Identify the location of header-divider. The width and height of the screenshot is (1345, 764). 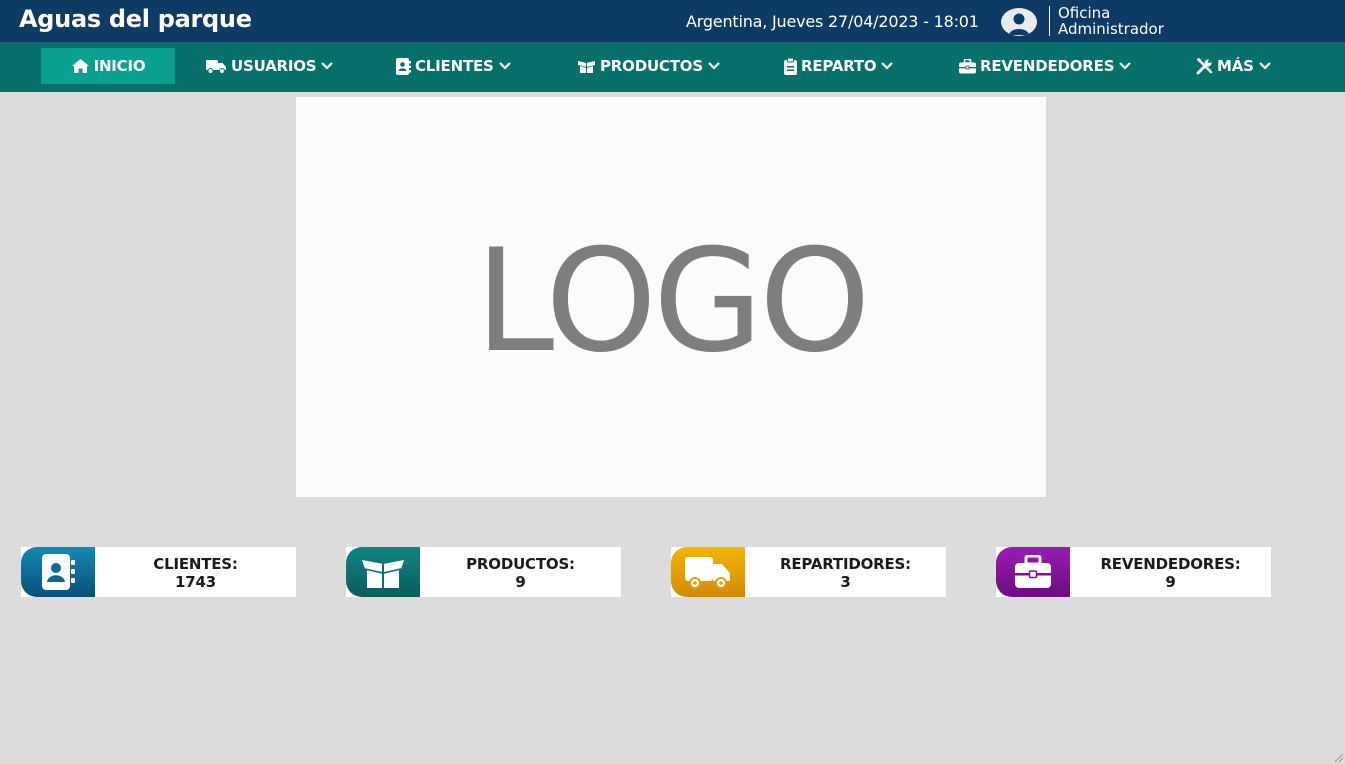
(1049, 21).